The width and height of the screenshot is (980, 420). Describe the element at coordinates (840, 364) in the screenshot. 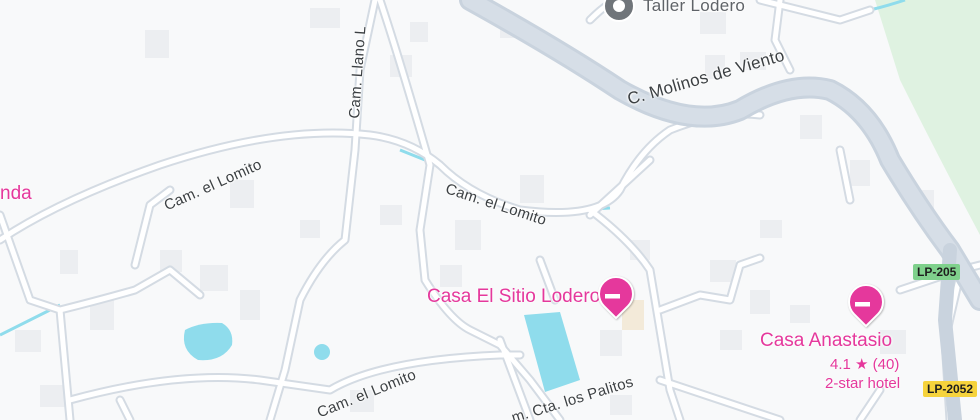

I see `rating-value: 4.1` at that location.